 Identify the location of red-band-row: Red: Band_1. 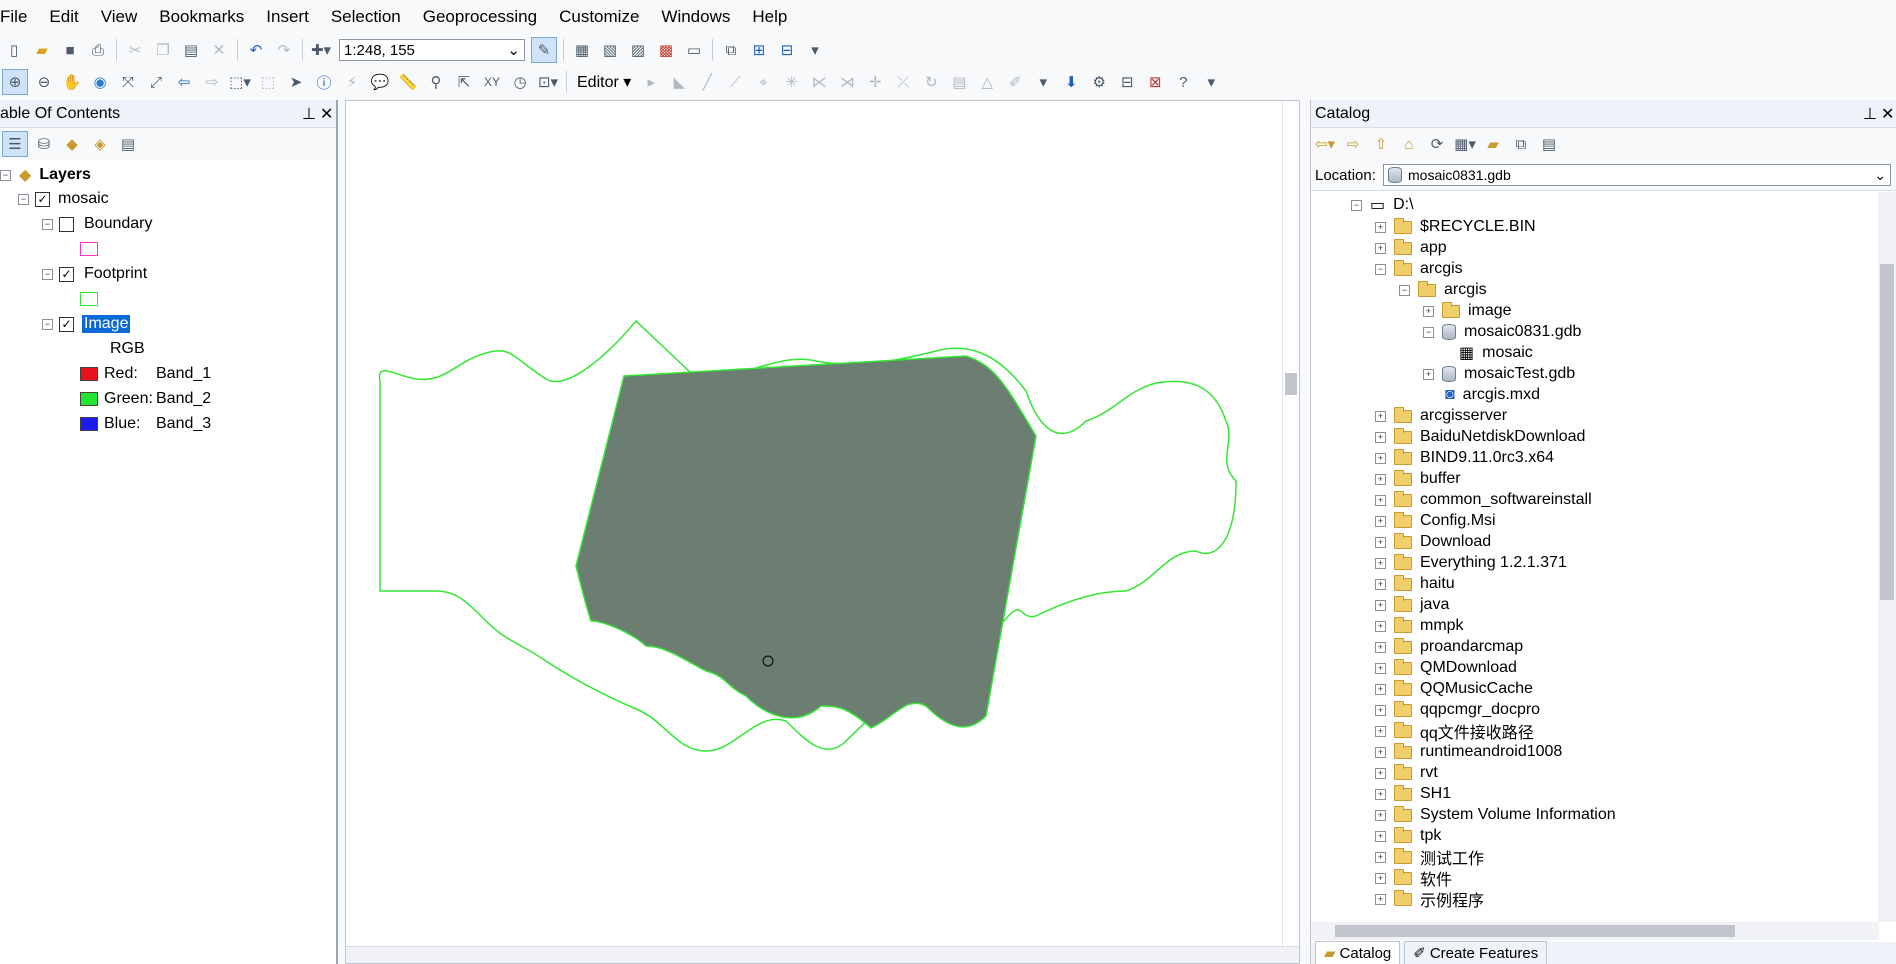
(145, 374).